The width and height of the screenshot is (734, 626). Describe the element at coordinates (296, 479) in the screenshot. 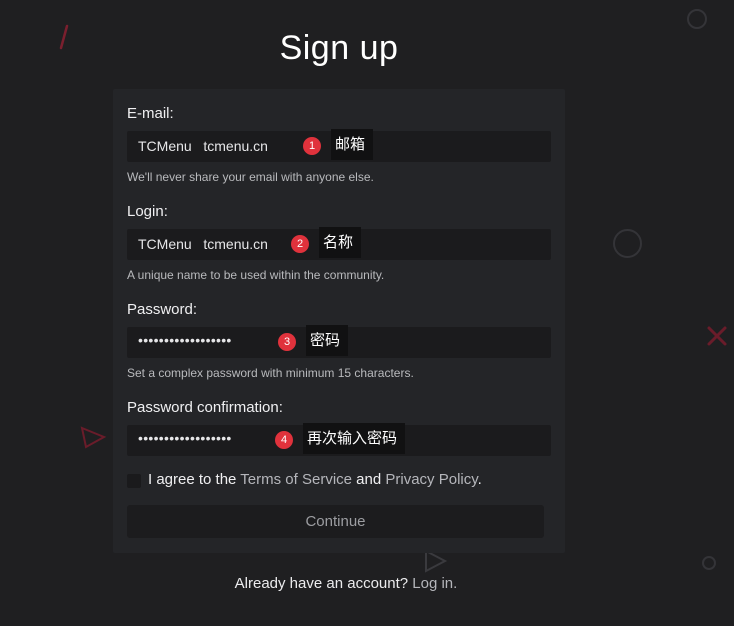

I see `terms-of-service-link: Terms of Service` at that location.